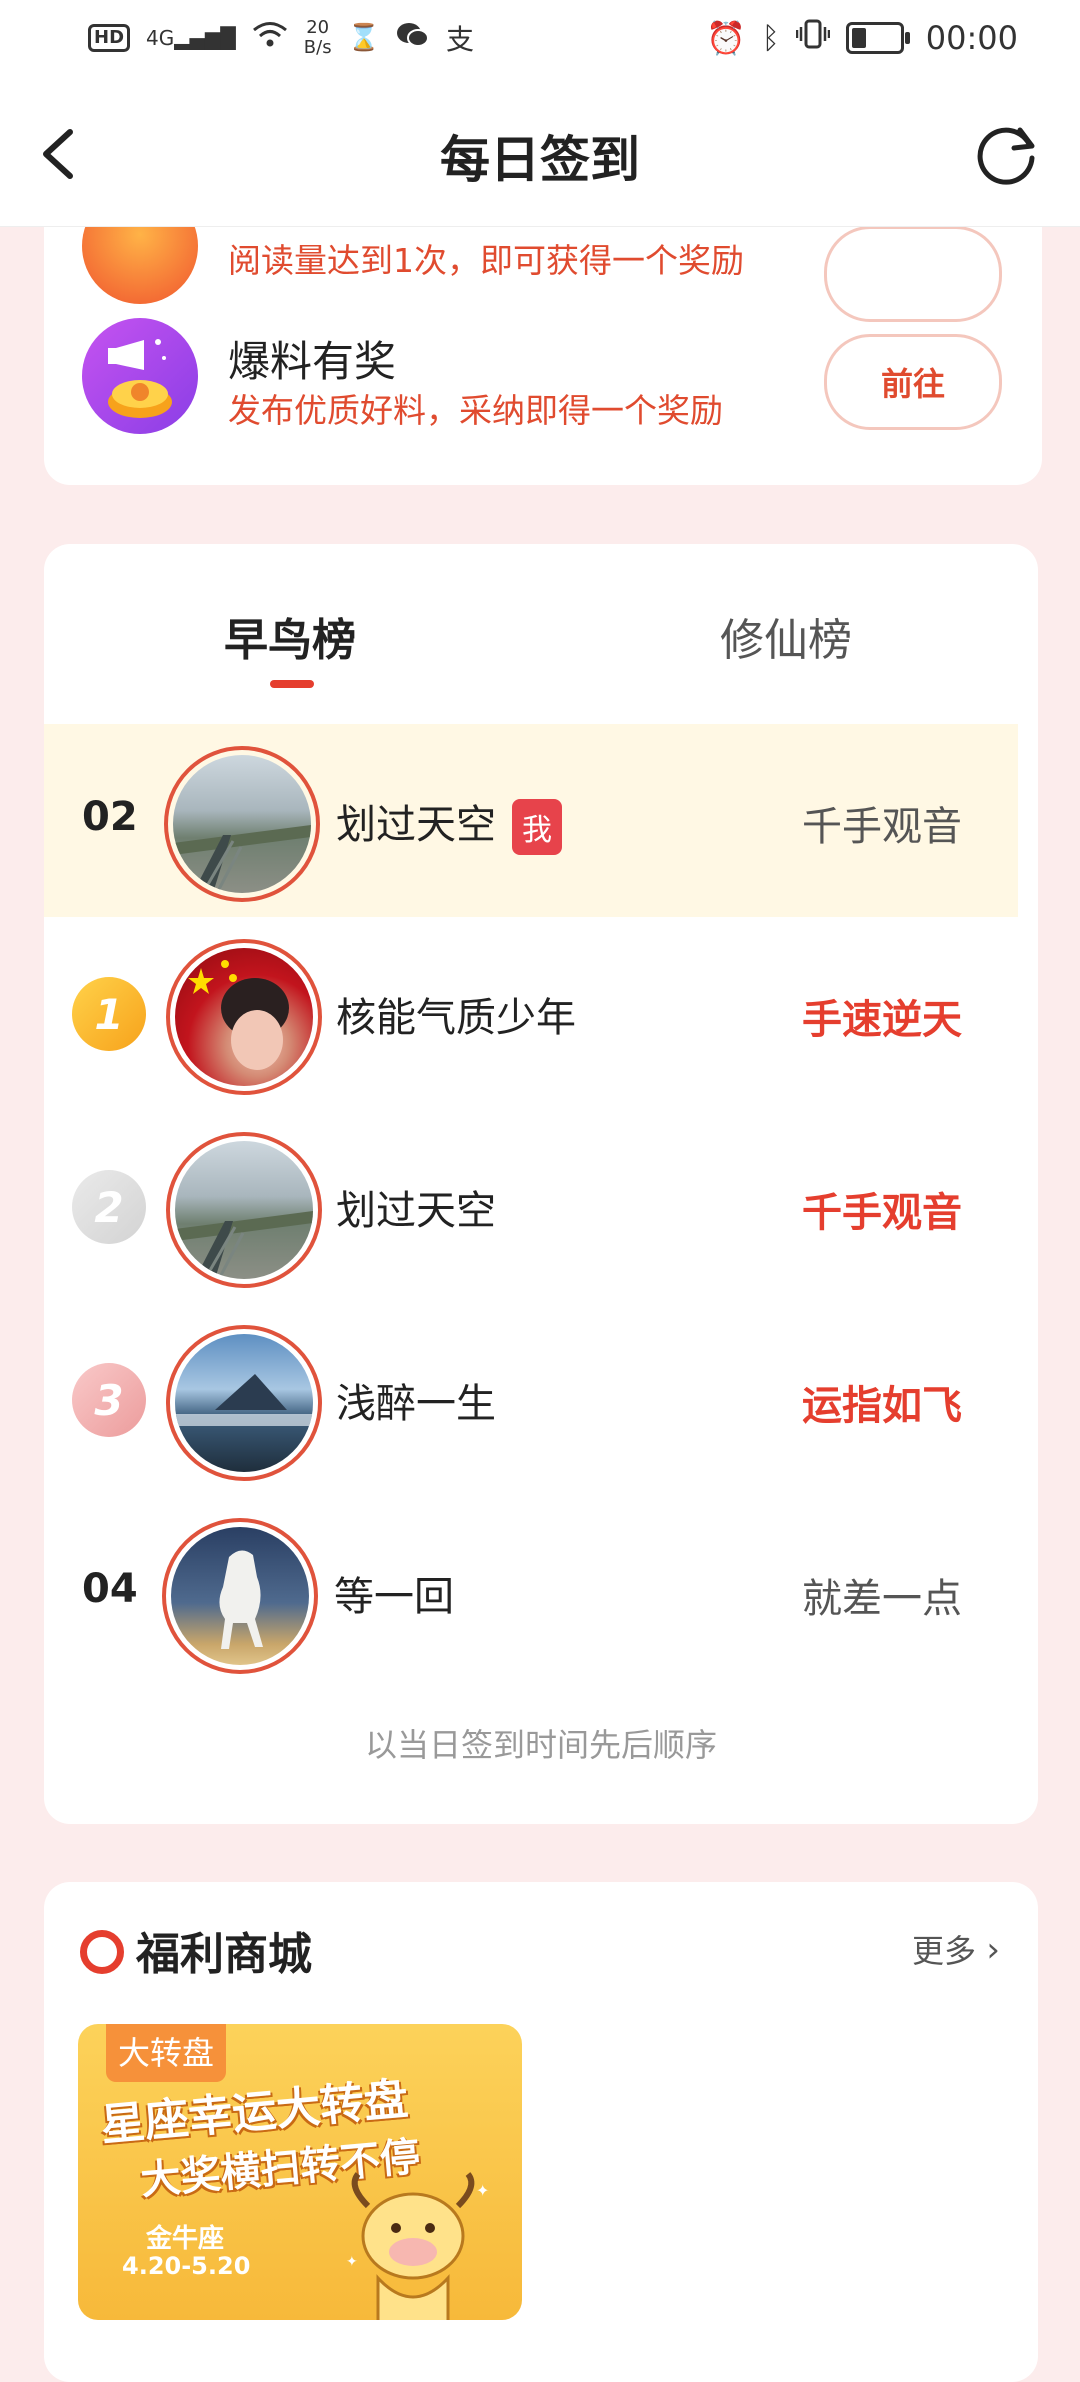 The height and width of the screenshot is (2382, 1080). What do you see at coordinates (531, 1399) in the screenshot?
I see `rank-row: 3 浅醉一生 运指如飞` at bounding box center [531, 1399].